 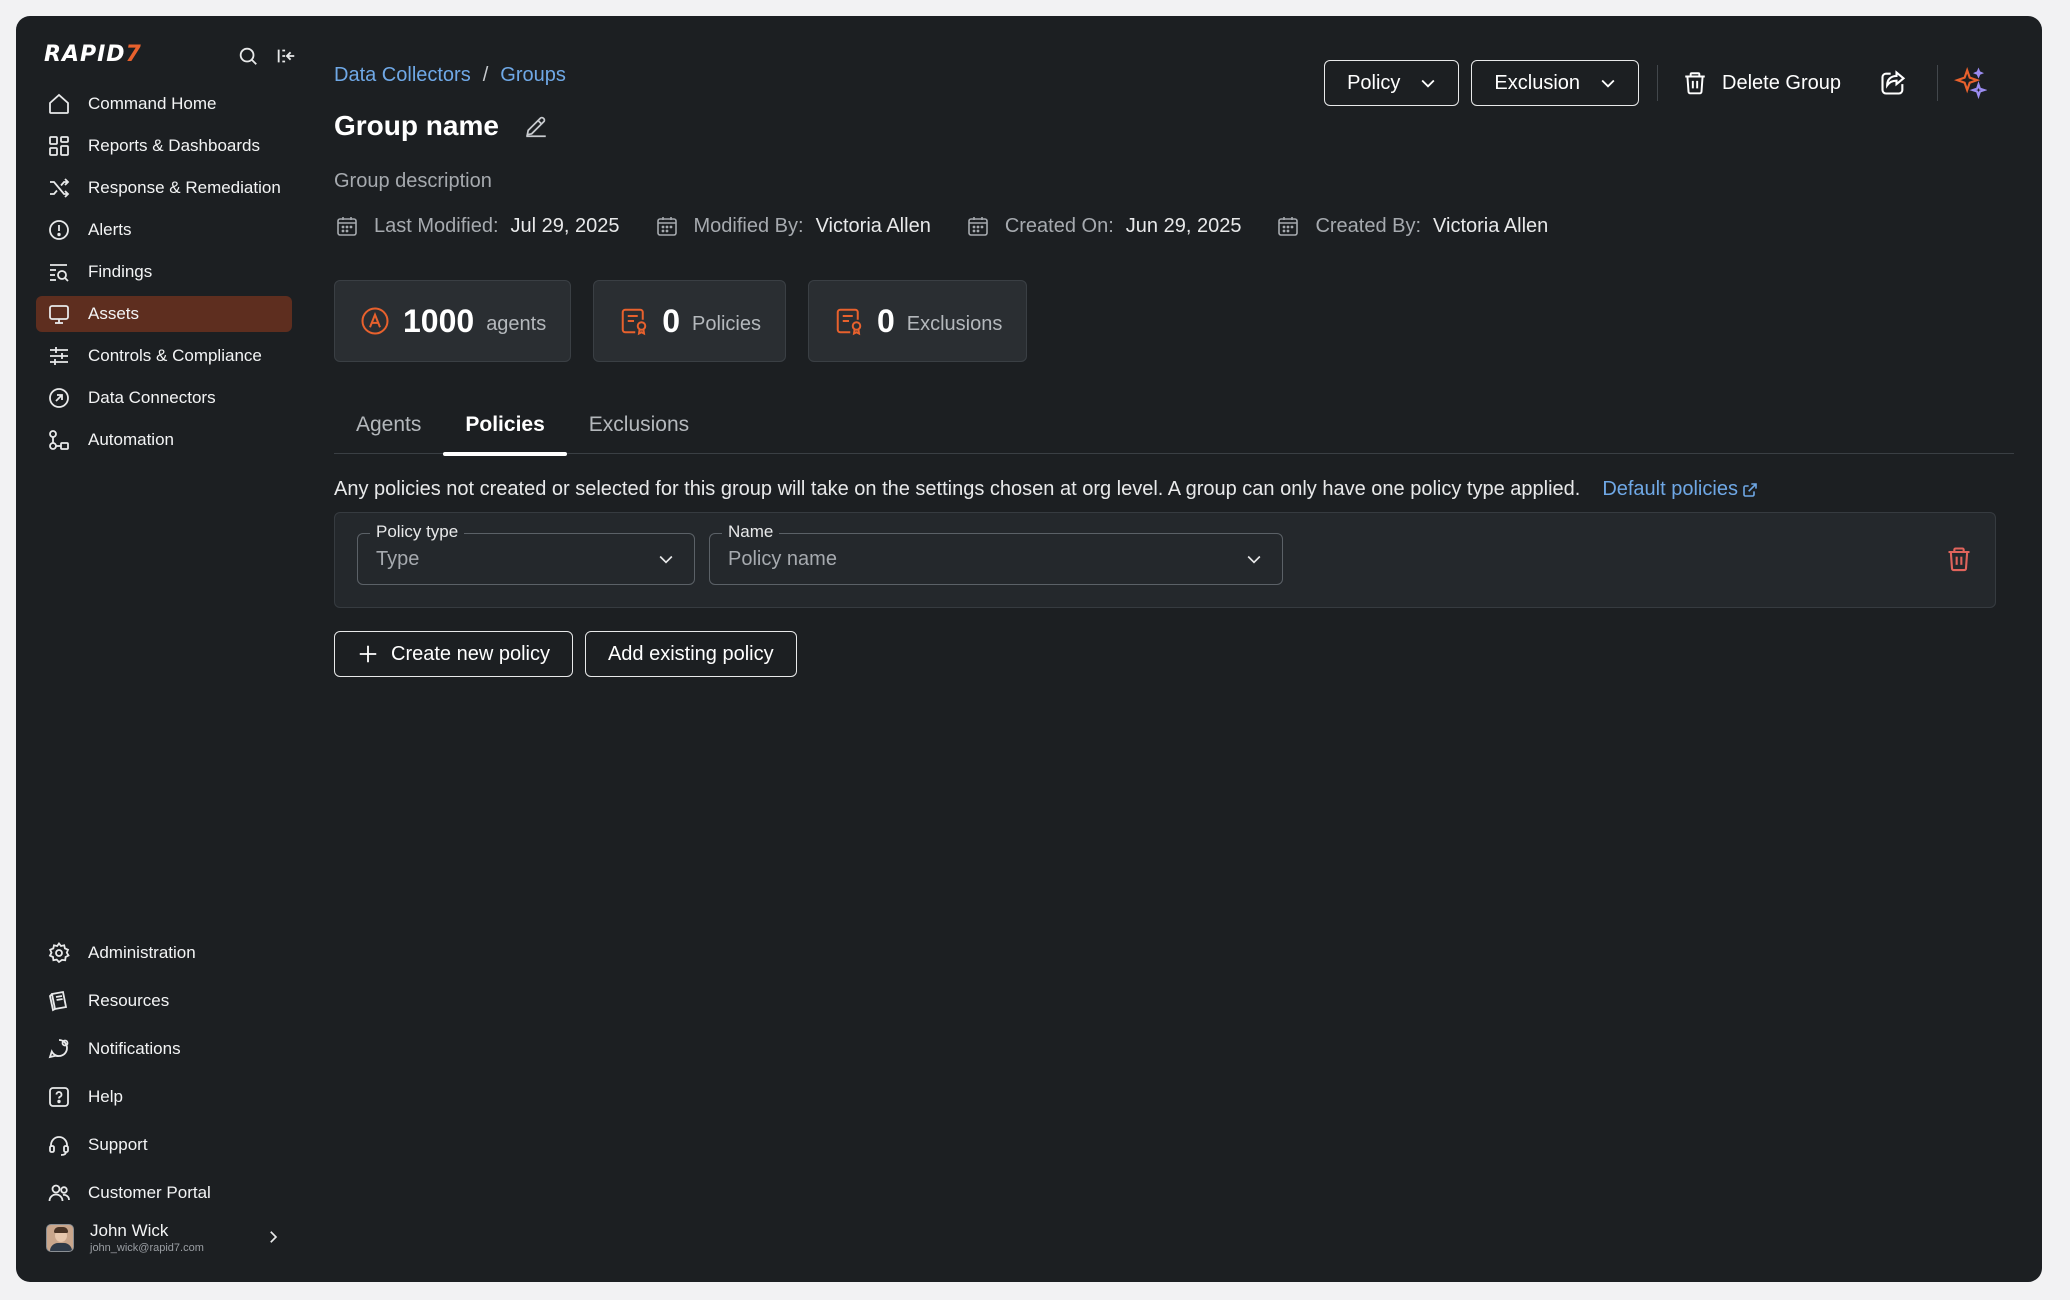 I want to click on sidebar-item-resources: Resources, so click(x=164, y=1001).